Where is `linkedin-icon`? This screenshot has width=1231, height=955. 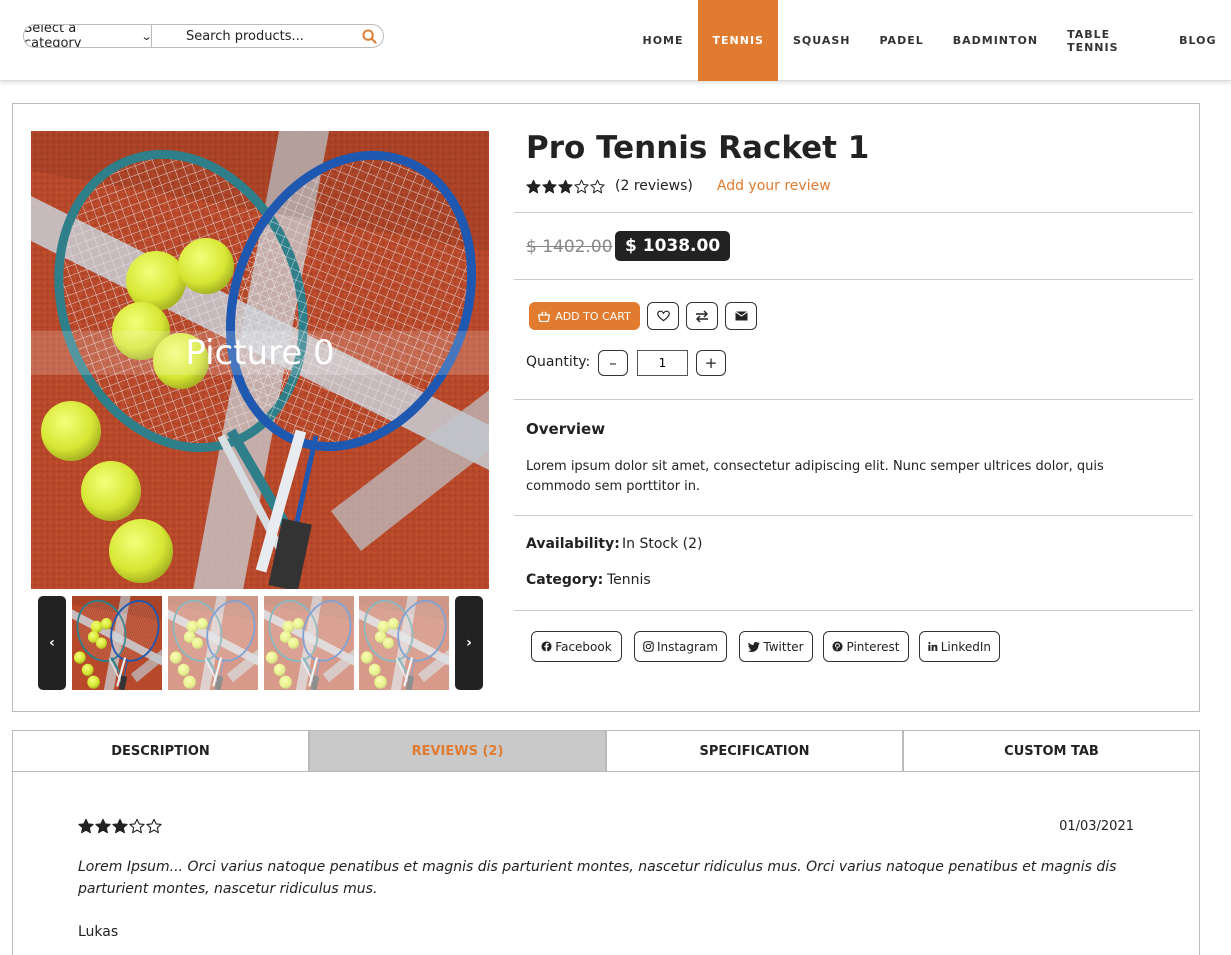
linkedin-icon is located at coordinates (933, 646).